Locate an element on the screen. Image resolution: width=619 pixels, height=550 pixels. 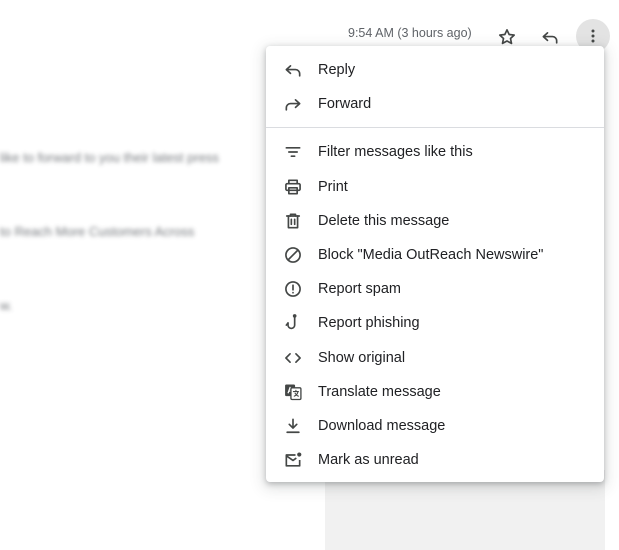
menu-item-label: Print is located at coordinates (333, 186).